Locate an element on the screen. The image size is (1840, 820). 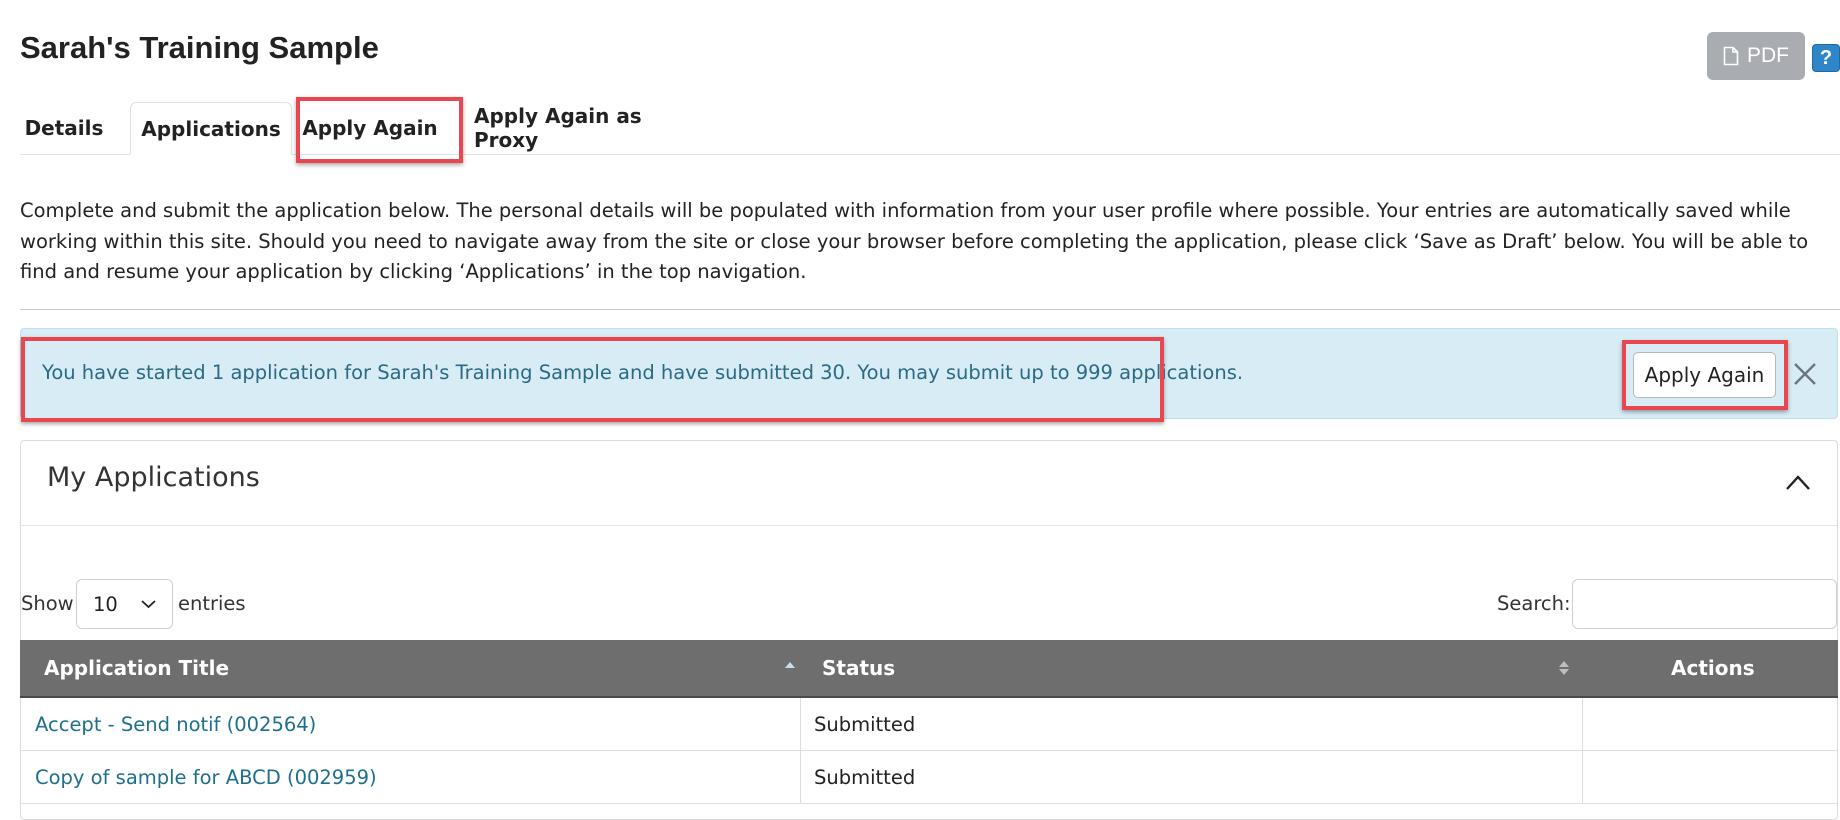
show-label: Show is located at coordinates (47, 603).